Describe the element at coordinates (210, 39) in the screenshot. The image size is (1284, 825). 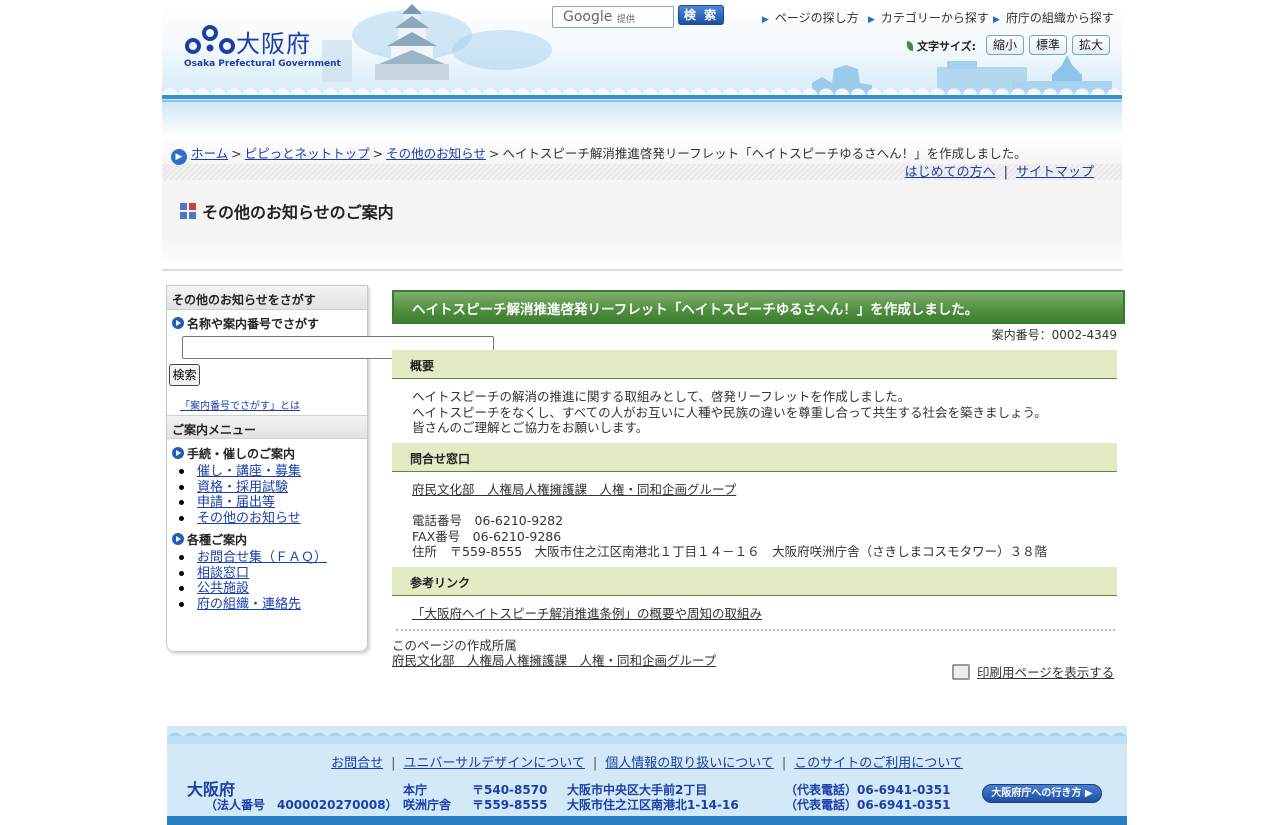
I see `osaka-emblem-icon` at that location.